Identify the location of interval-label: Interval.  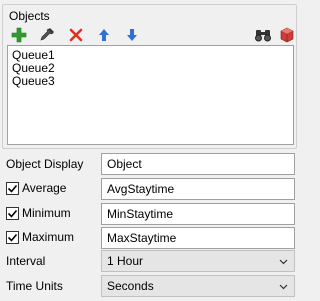
(26, 261).